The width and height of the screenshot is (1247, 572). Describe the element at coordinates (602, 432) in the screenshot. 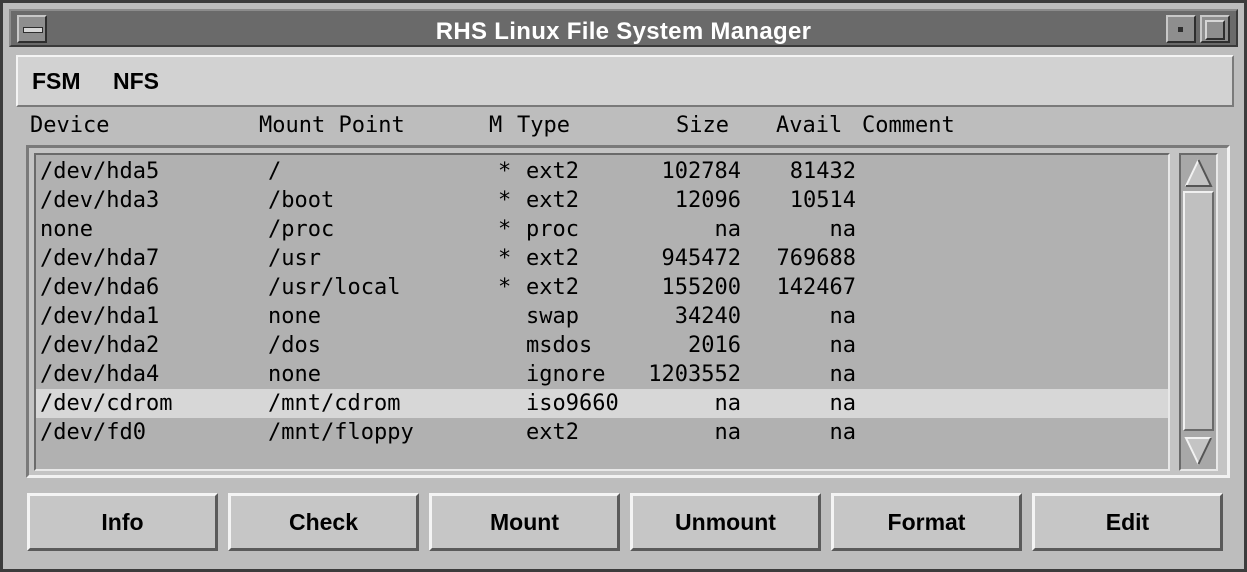

I see `table-row: /dev/fd0 /mnt/floppy ext2 na na` at that location.